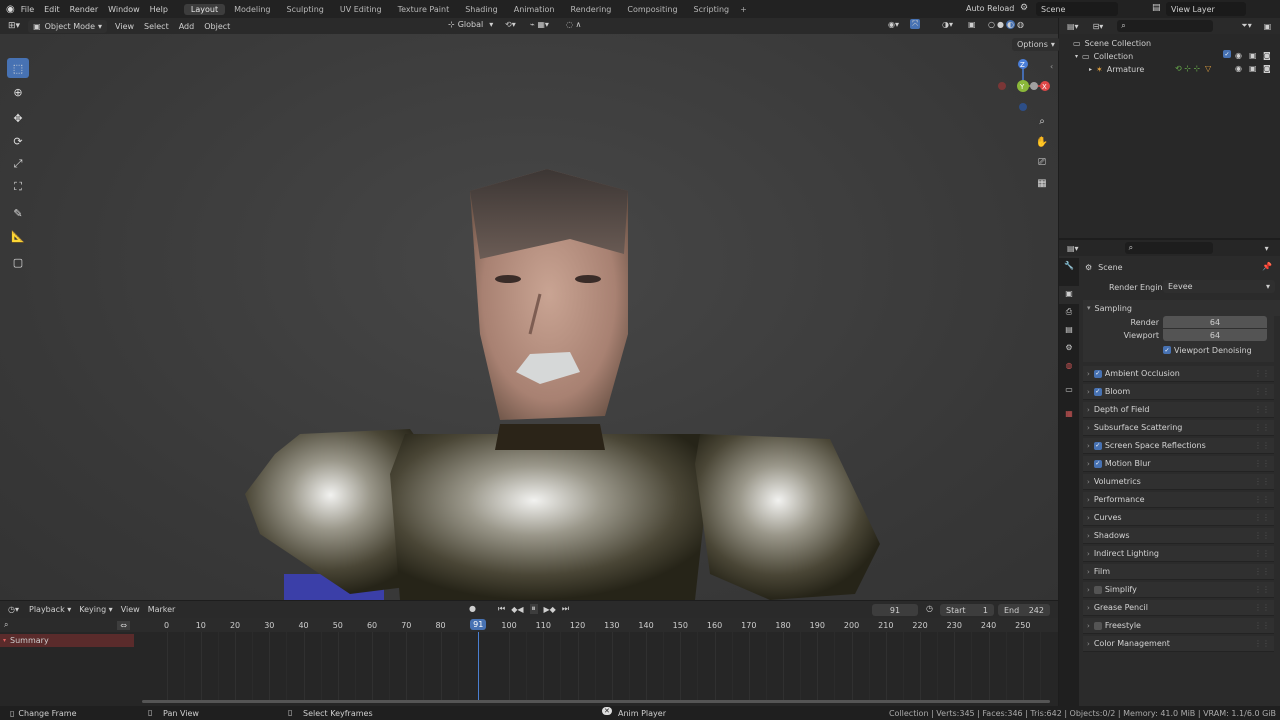  Describe the element at coordinates (1178, 518) in the screenshot. I see `panel-curves: › Curves ⋮⋮` at that location.